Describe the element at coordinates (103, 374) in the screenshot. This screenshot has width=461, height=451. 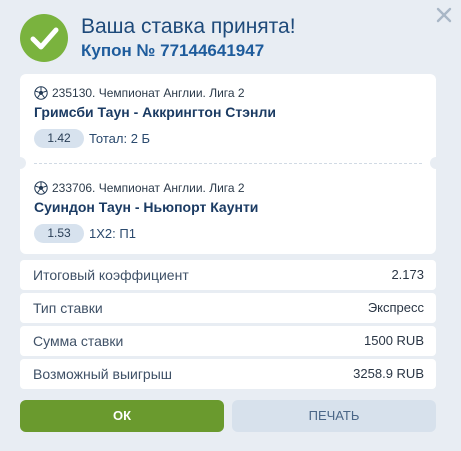
I see `summary-label: Возможный выигрыш` at that location.